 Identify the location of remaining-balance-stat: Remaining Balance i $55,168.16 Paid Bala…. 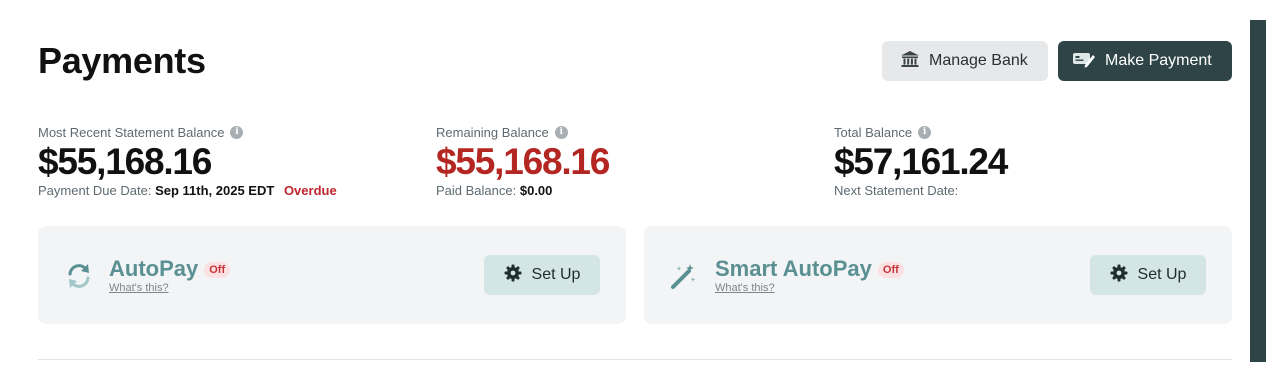
(523, 161).